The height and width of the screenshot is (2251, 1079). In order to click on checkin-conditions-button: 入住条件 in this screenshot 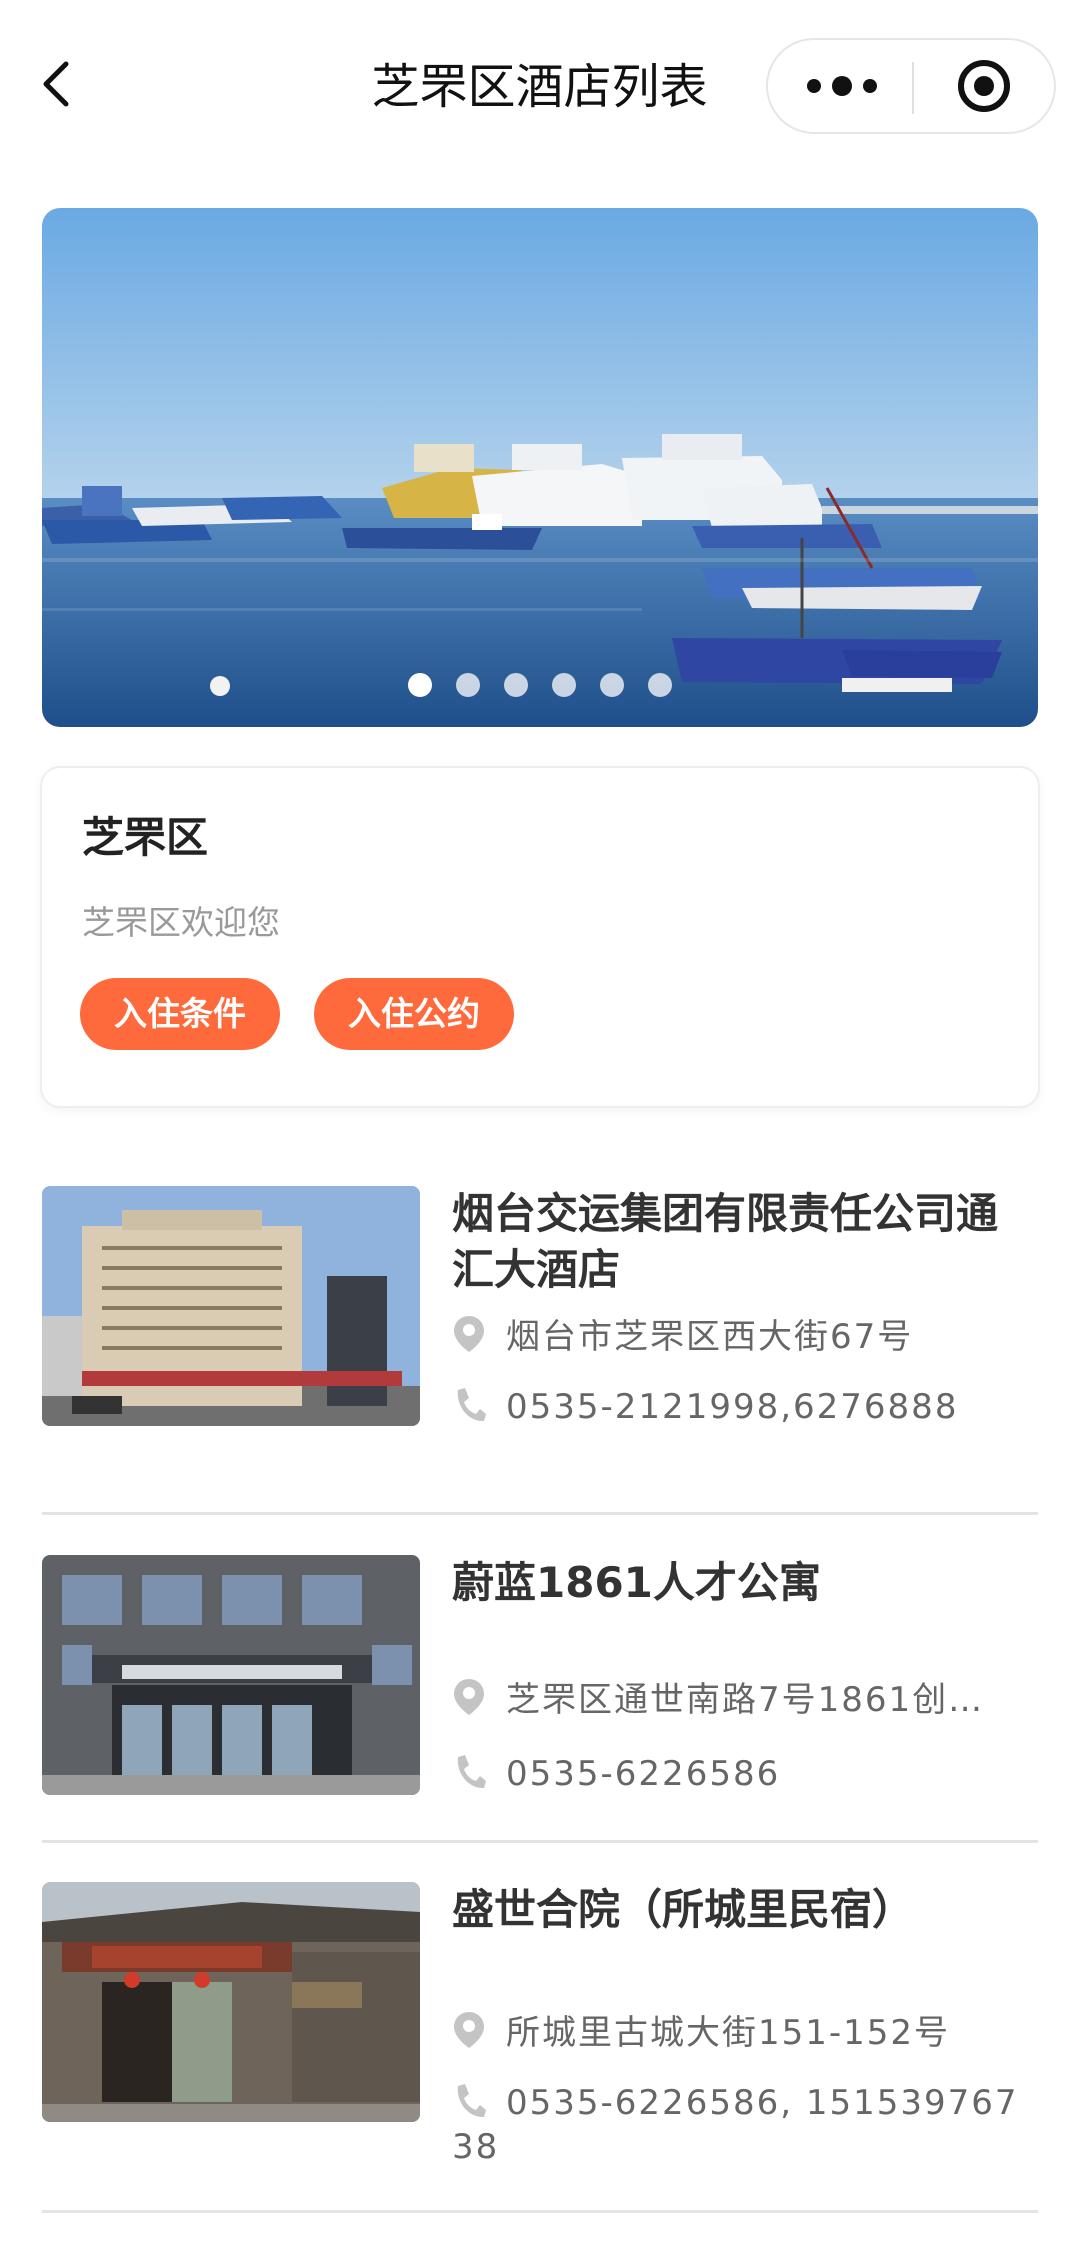, I will do `click(180, 1014)`.